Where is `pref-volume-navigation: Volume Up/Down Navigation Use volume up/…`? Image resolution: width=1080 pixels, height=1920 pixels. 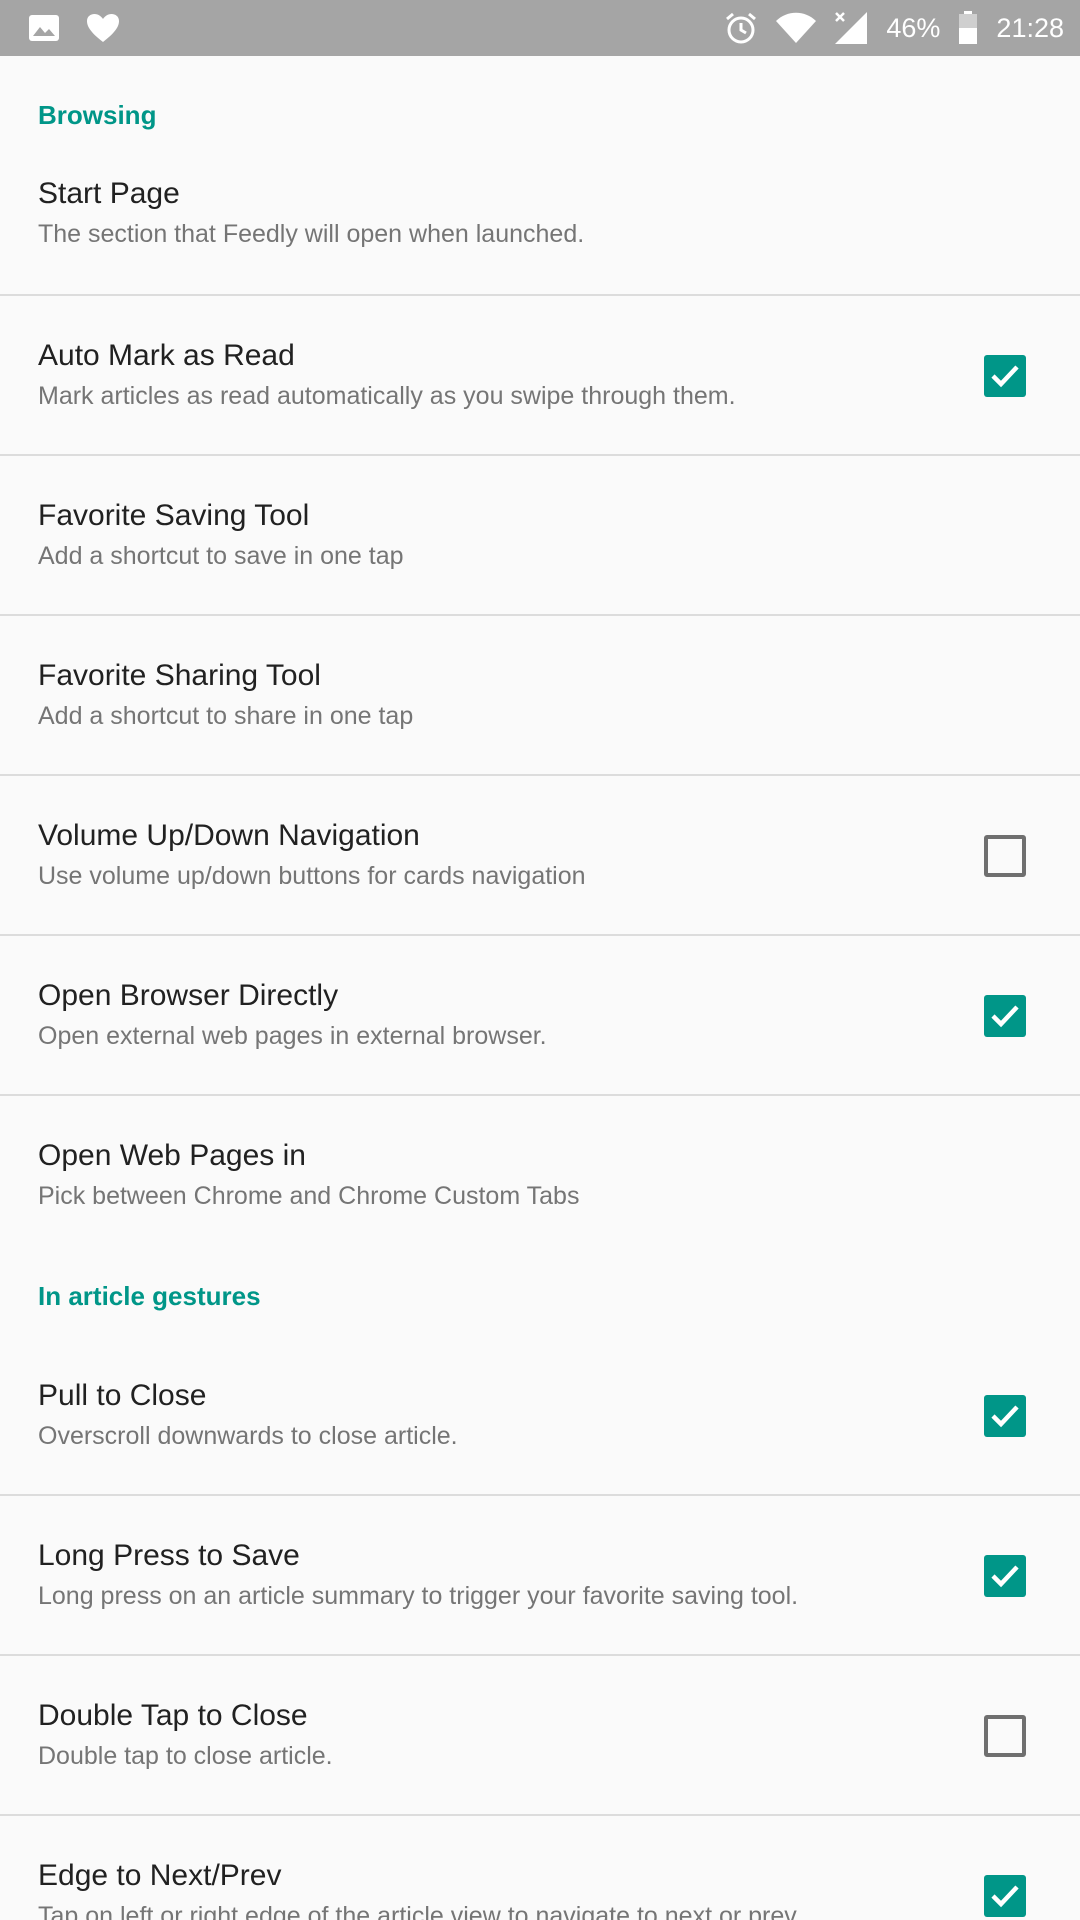
pref-volume-navigation: Volume Up/Down Navigation Use volume up/… is located at coordinates (540, 856).